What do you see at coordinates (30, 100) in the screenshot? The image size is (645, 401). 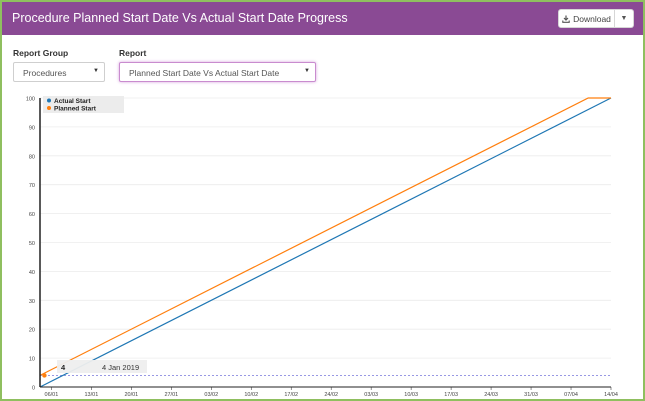 I see `y-tick-label: 100` at bounding box center [30, 100].